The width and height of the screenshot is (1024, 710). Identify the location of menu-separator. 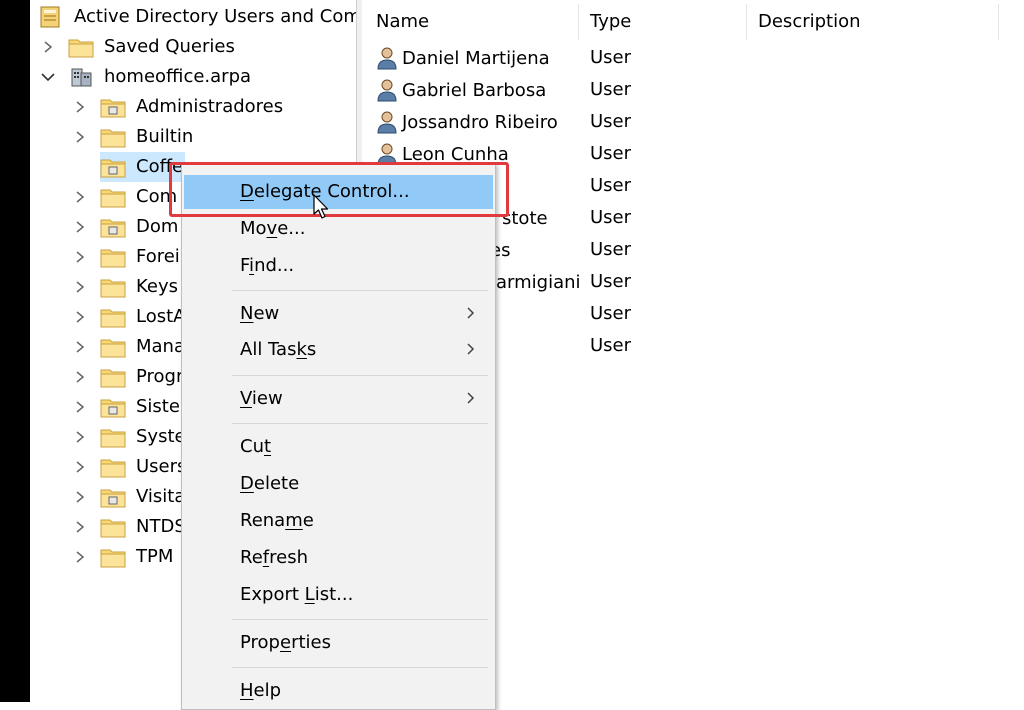
(360, 375).